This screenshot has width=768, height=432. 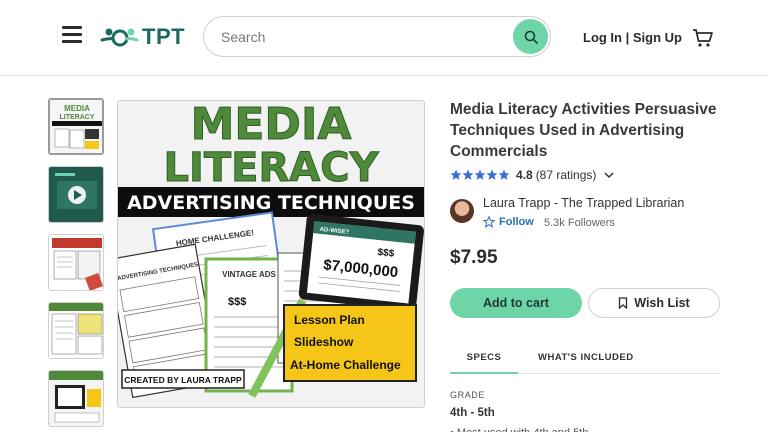 I want to click on svg-text: LITERACY, so click(x=77, y=117).